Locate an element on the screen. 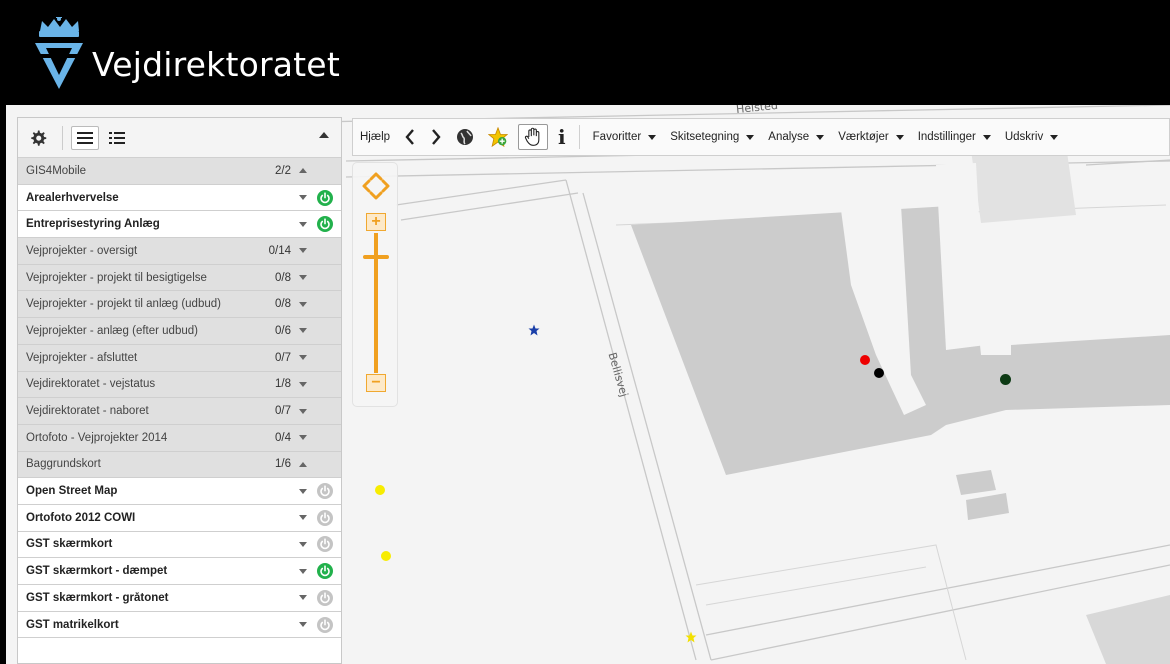 The width and height of the screenshot is (1170, 664). layer-row: GST skærmkort - gråtonet is located at coordinates (179, 598).